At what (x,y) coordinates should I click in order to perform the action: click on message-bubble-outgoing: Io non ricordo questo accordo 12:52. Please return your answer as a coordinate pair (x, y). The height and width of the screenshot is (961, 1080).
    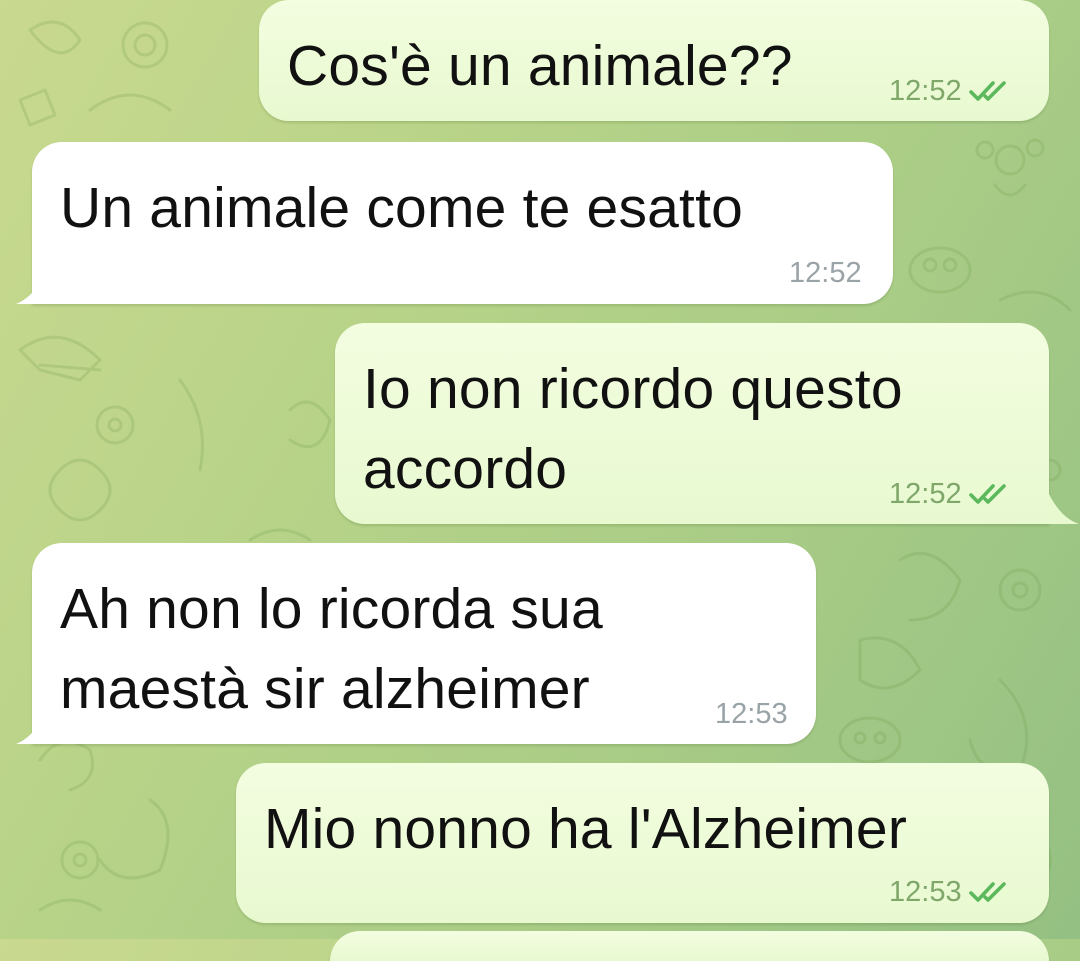
    Looking at the image, I should click on (692, 423).